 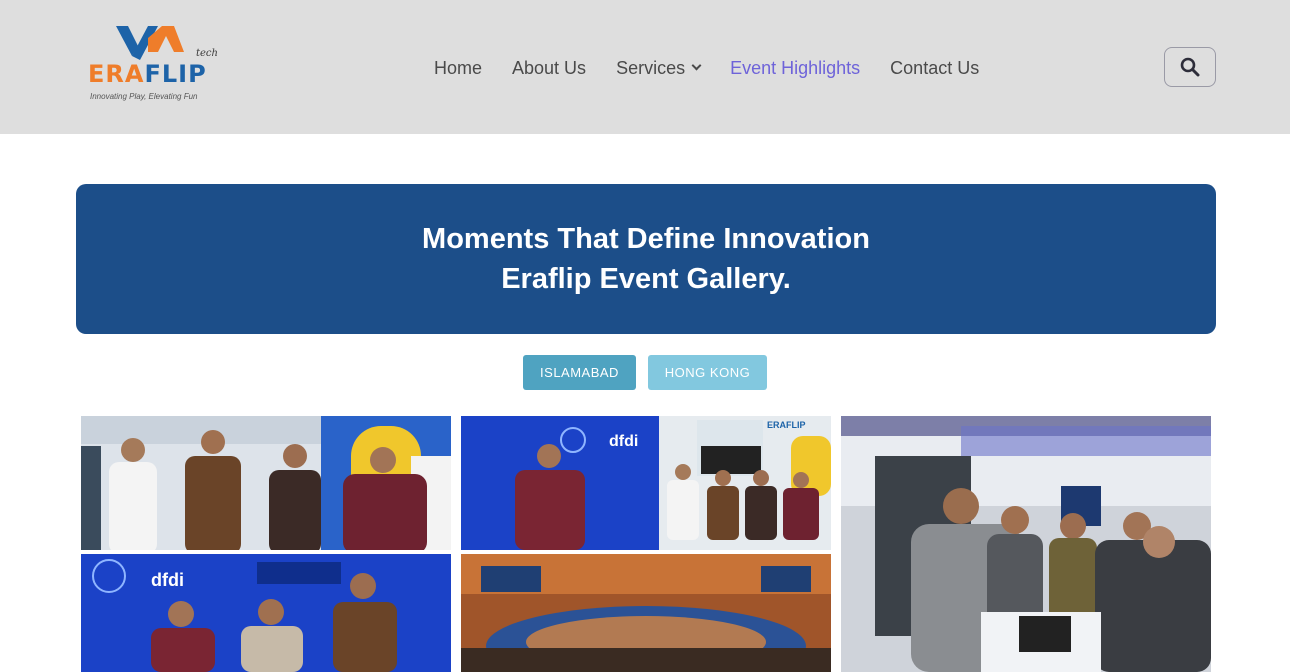 I want to click on gallery-photo-2: dfdi ERAFLIP, so click(x=646, y=544).